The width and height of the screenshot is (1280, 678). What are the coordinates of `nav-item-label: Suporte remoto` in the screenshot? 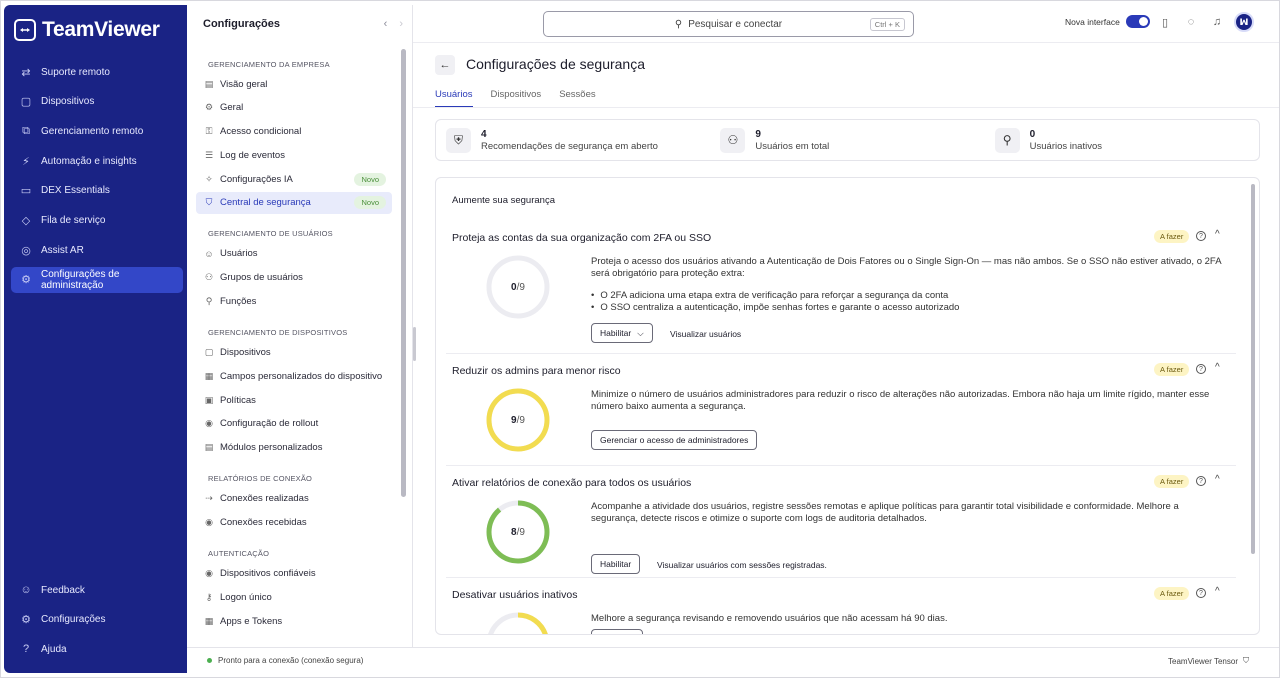 It's located at (75, 72).